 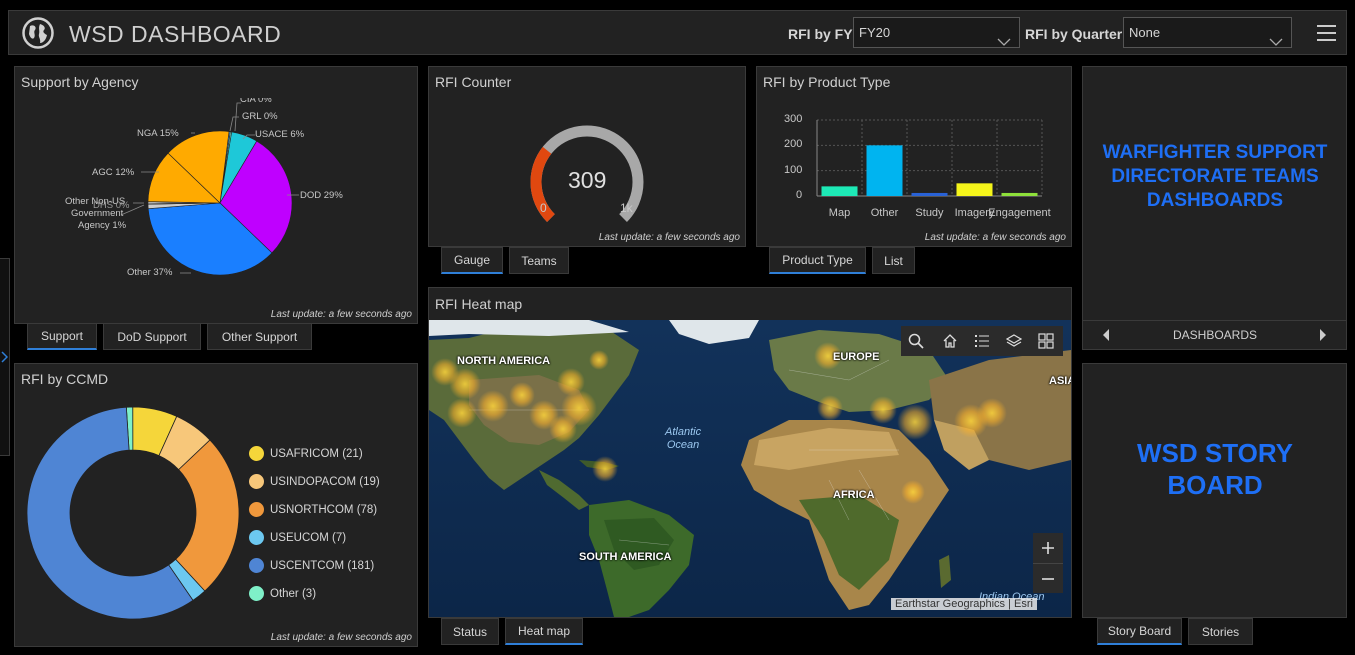 What do you see at coordinates (1048, 548) in the screenshot?
I see `zoom-in-icon` at bounding box center [1048, 548].